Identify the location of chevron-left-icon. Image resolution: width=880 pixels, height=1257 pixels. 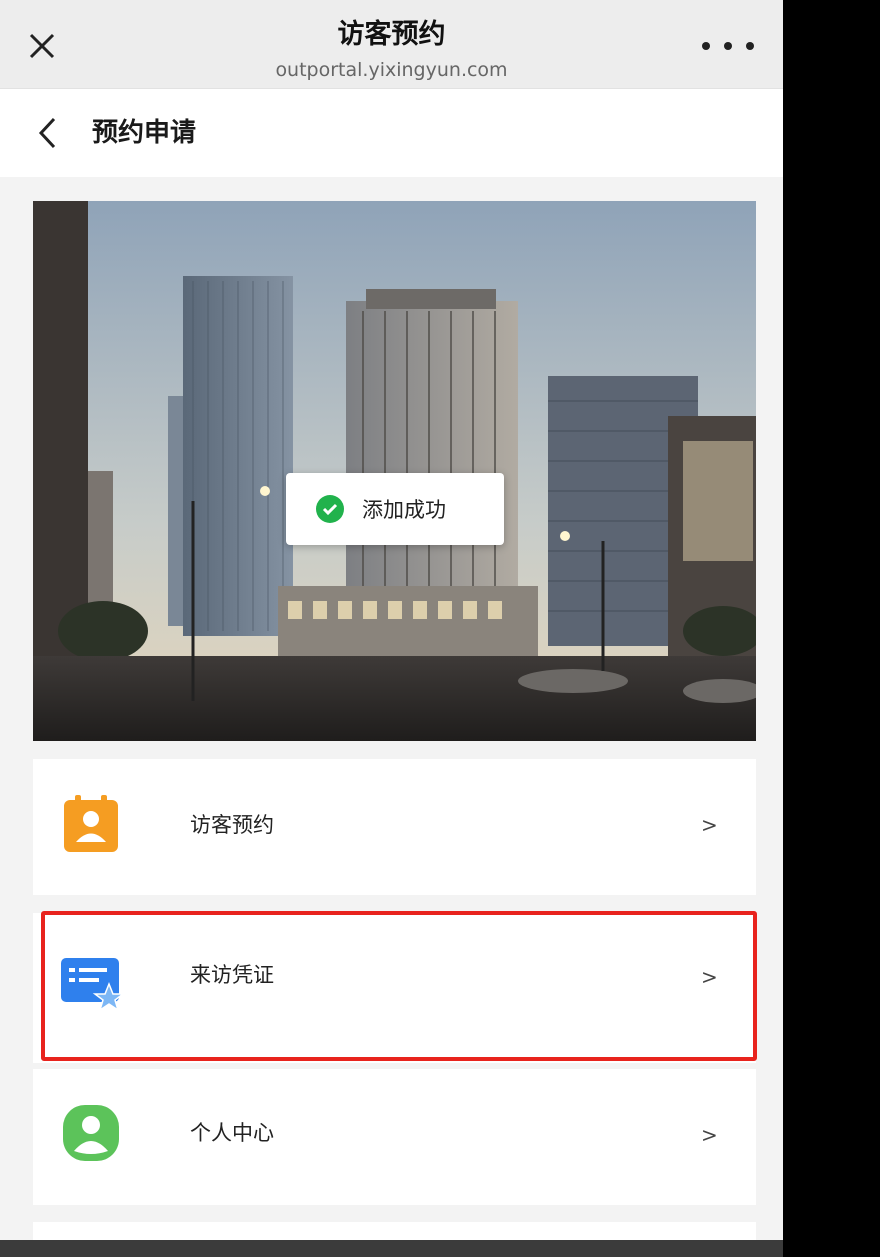
(48, 133).